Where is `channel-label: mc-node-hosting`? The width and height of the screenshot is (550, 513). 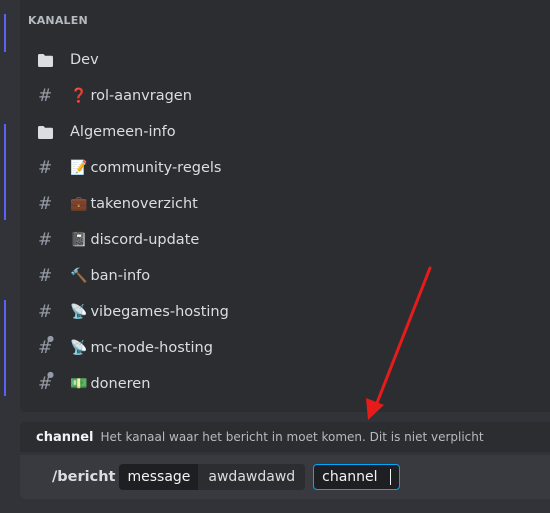 channel-label: mc-node-hosting is located at coordinates (151, 348).